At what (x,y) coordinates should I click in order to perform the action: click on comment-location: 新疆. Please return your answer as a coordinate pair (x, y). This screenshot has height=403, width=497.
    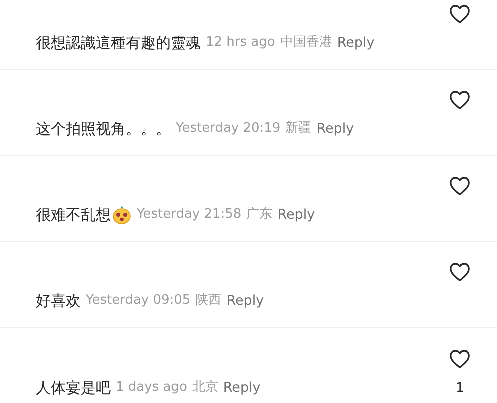
    Looking at the image, I should click on (299, 129).